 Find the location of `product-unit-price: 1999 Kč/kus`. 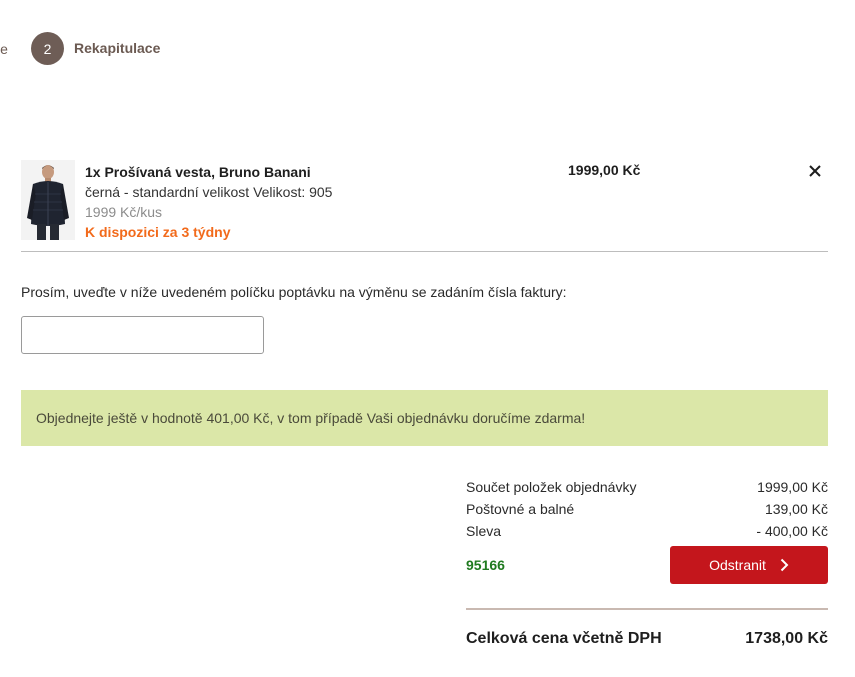

product-unit-price: 1999 Kč/kus is located at coordinates (124, 212).